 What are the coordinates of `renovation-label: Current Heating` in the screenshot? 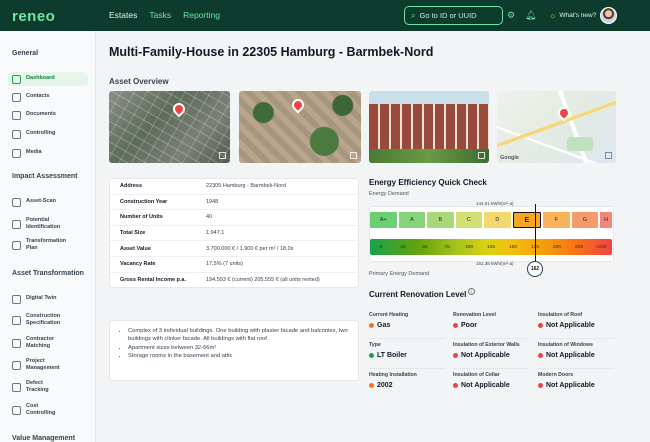 It's located at (389, 315).